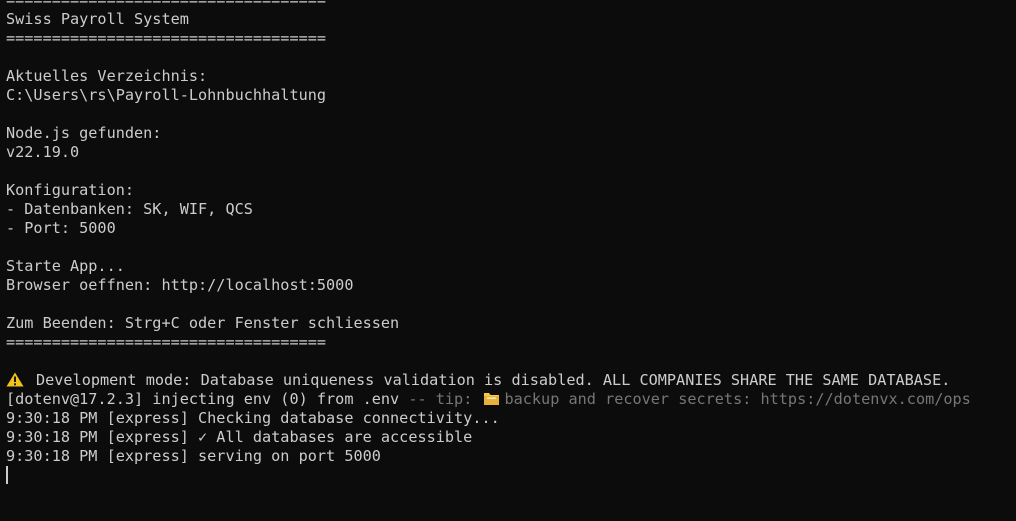 The image size is (1016, 521). Describe the element at coordinates (107, 76) in the screenshot. I see `cwd-label: Aktuelles Verzeichnis:` at that location.